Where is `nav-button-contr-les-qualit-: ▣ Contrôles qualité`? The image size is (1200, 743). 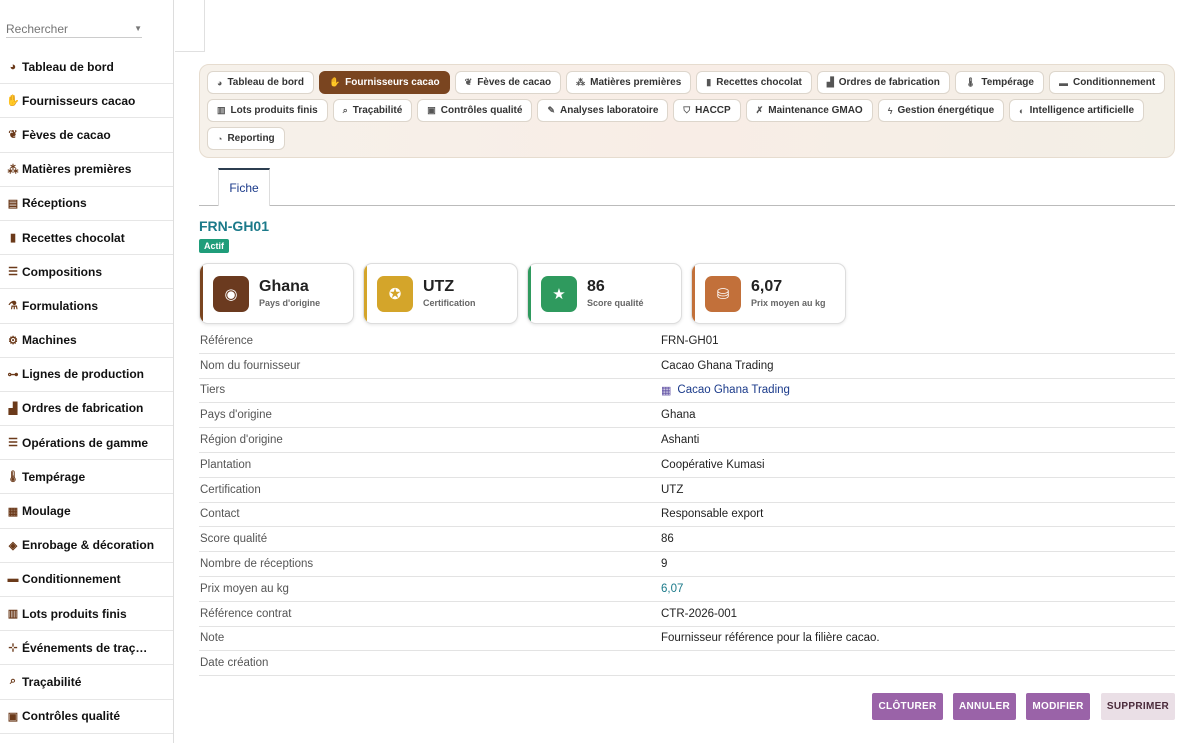 nav-button-contr-les-qualit-: ▣ Contrôles qualité is located at coordinates (475, 110).